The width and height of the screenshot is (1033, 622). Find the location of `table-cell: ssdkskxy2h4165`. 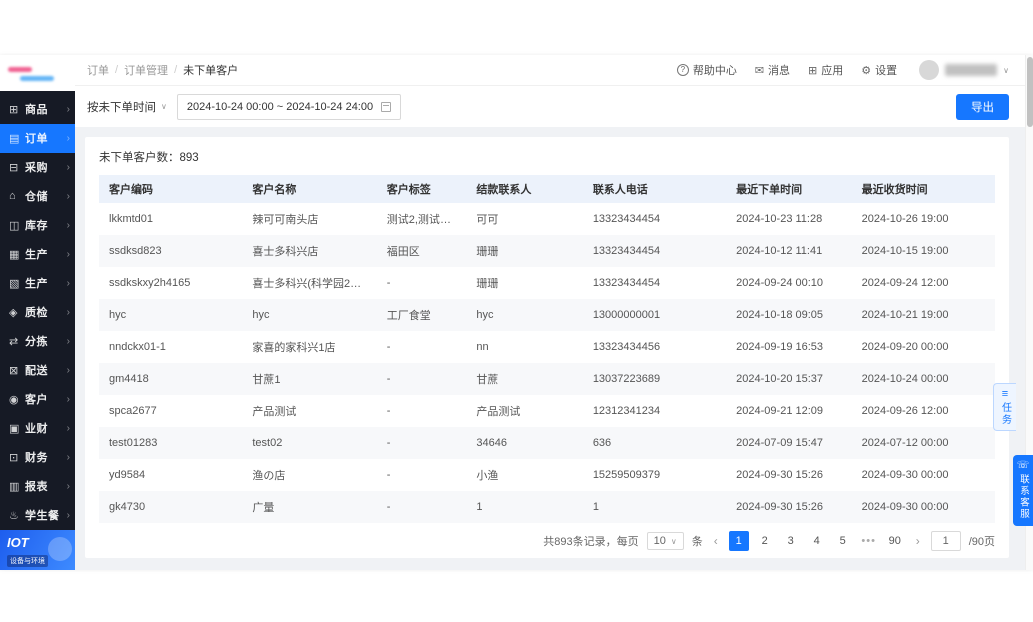

table-cell: ssdkskxy2h4165 is located at coordinates (150, 283).